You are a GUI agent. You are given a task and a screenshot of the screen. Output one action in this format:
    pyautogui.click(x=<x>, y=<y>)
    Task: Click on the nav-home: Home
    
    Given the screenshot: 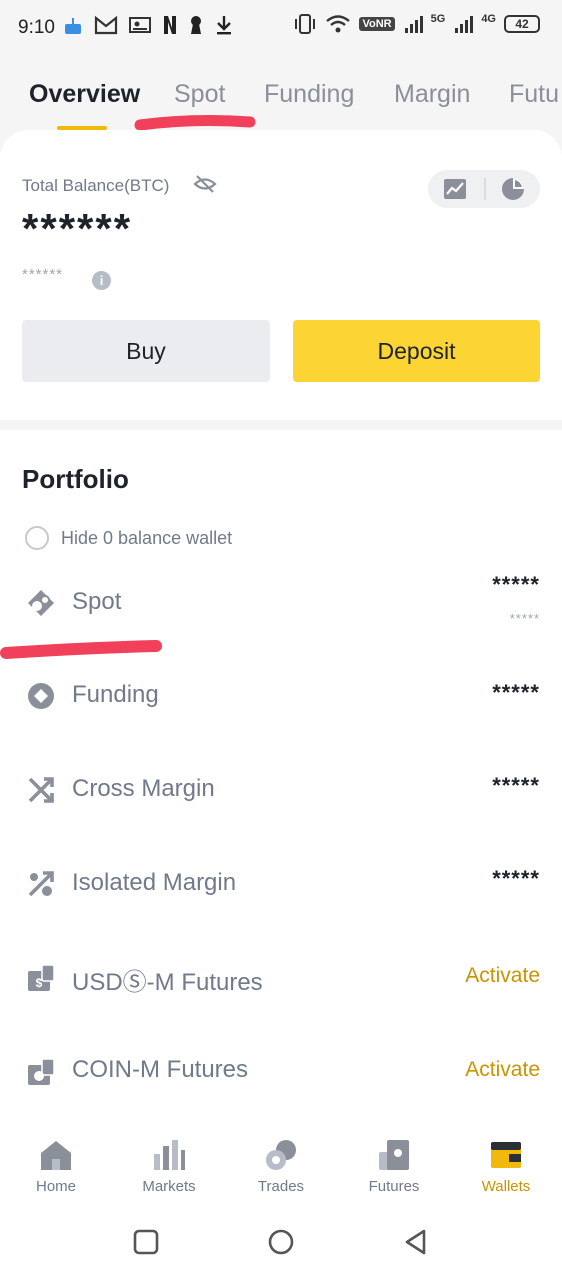 What is the action you would take?
    pyautogui.click(x=56, y=1166)
    